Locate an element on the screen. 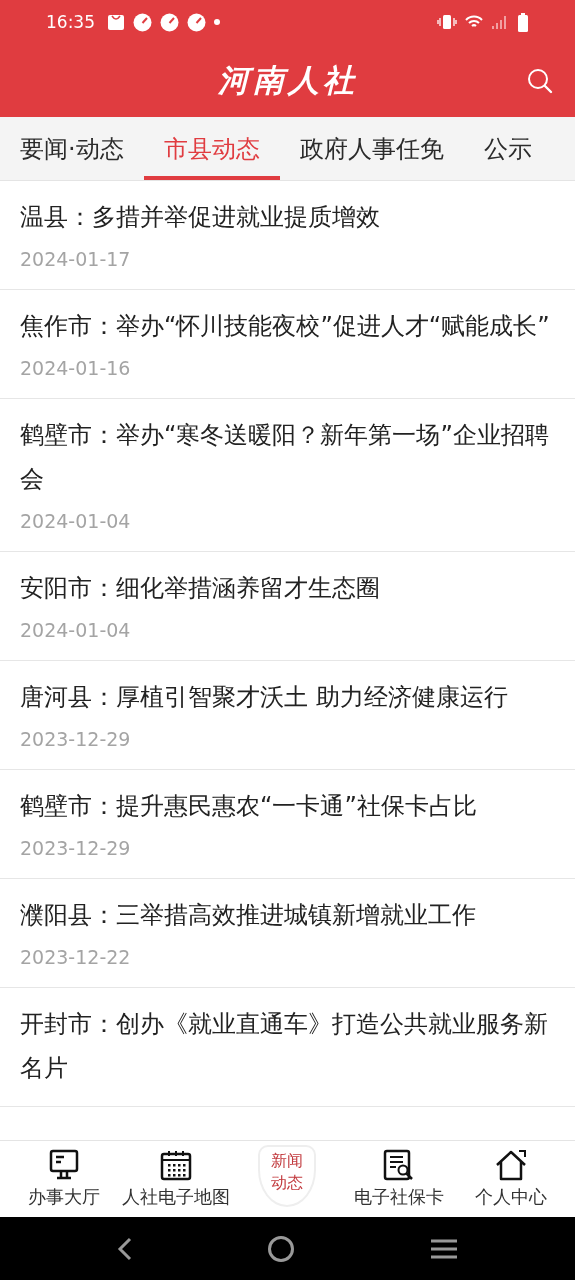  tab: 公示 is located at coordinates (507, 148).